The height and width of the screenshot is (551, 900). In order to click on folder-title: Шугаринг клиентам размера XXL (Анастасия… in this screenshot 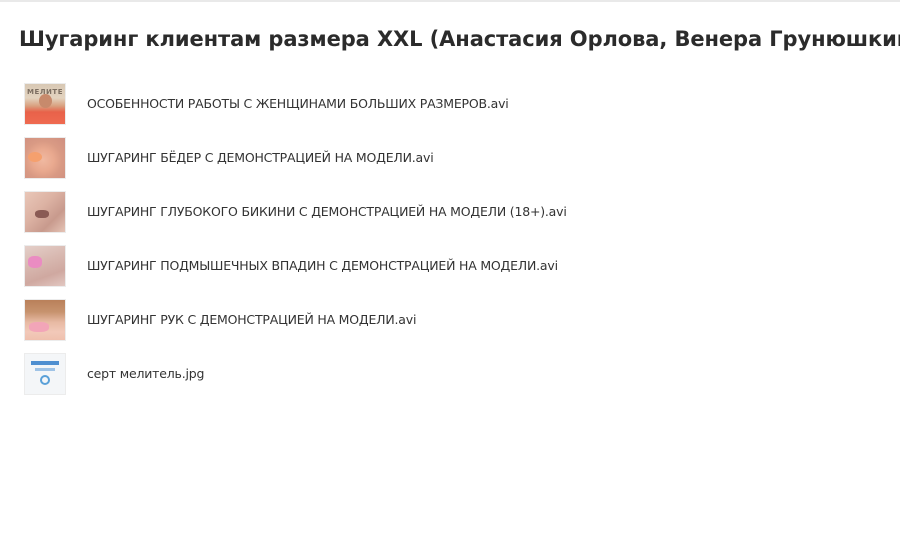, I will do `click(459, 39)`.